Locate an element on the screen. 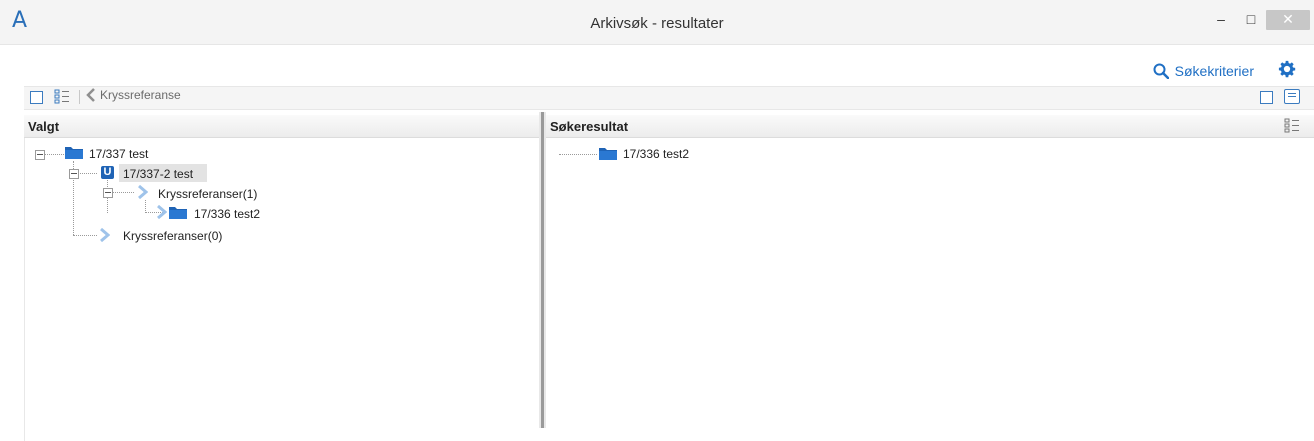  tree-node-root: 17/337 test is located at coordinates (118, 154).